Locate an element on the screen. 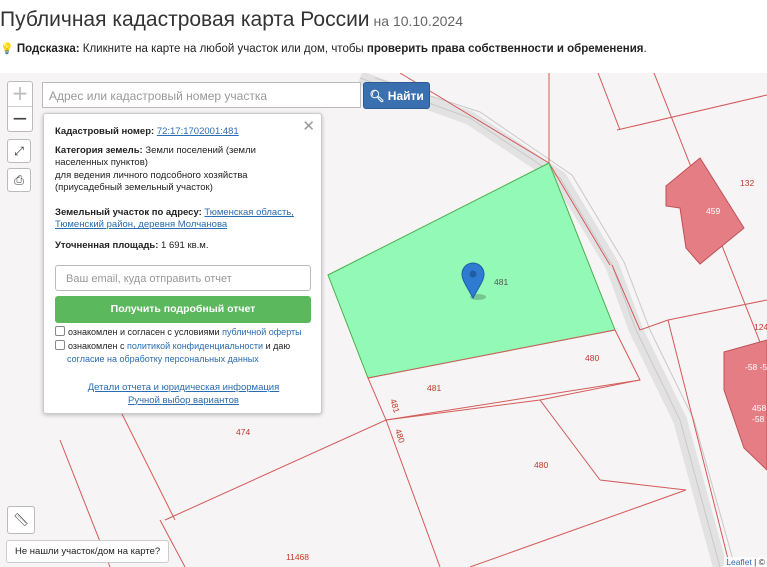 This screenshot has width=767, height=567. area-label: Уточненная площадь: is located at coordinates (107, 245).